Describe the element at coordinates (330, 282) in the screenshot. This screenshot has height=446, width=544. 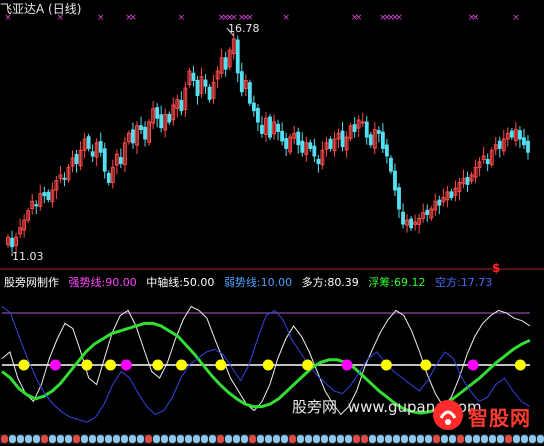
I see `legend-bull: 多方:80.39` at that location.